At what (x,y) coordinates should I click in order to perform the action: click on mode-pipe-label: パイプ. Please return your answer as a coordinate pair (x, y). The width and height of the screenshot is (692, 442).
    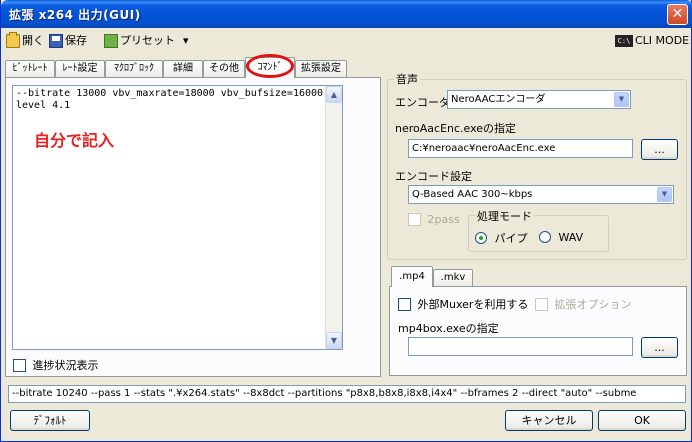
    Looking at the image, I should click on (511, 238).